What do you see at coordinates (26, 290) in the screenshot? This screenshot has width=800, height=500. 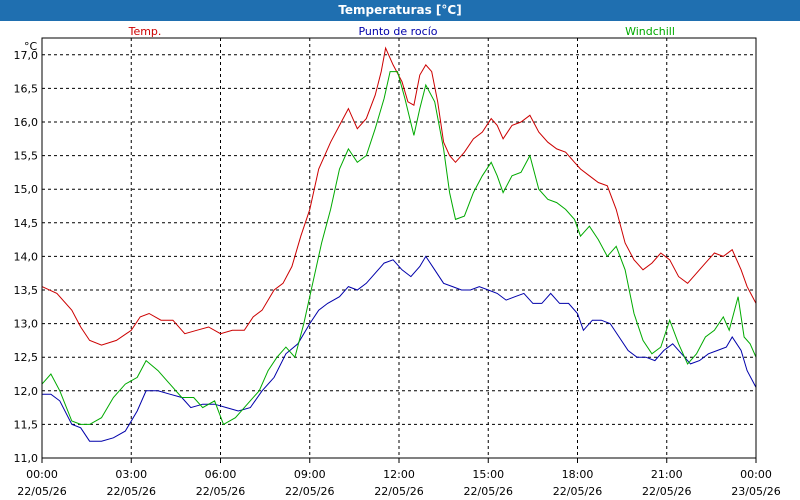 I see `y-tick-label: 13,5` at bounding box center [26, 290].